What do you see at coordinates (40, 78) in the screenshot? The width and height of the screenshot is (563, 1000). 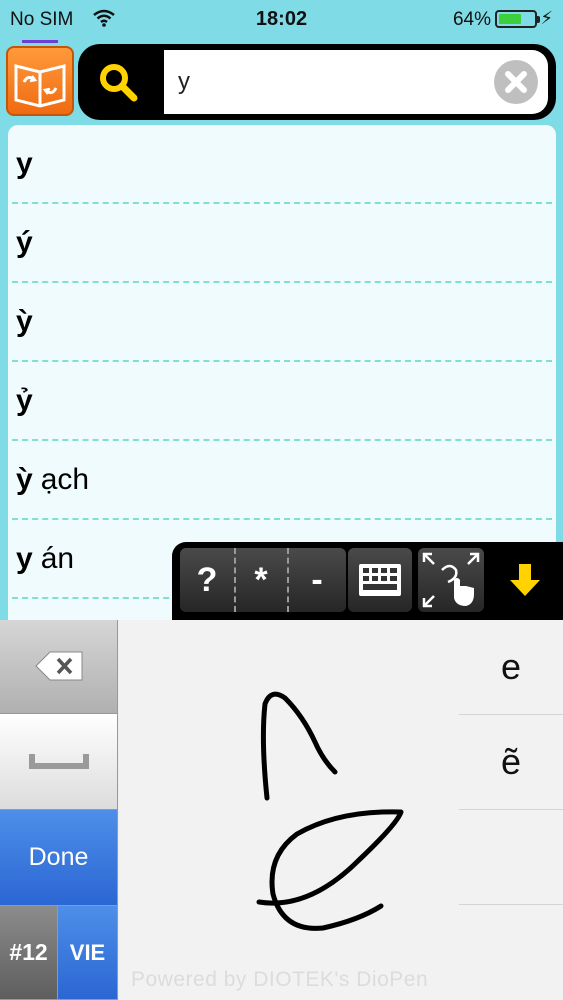 I see `dictionary-app-icon` at bounding box center [40, 78].